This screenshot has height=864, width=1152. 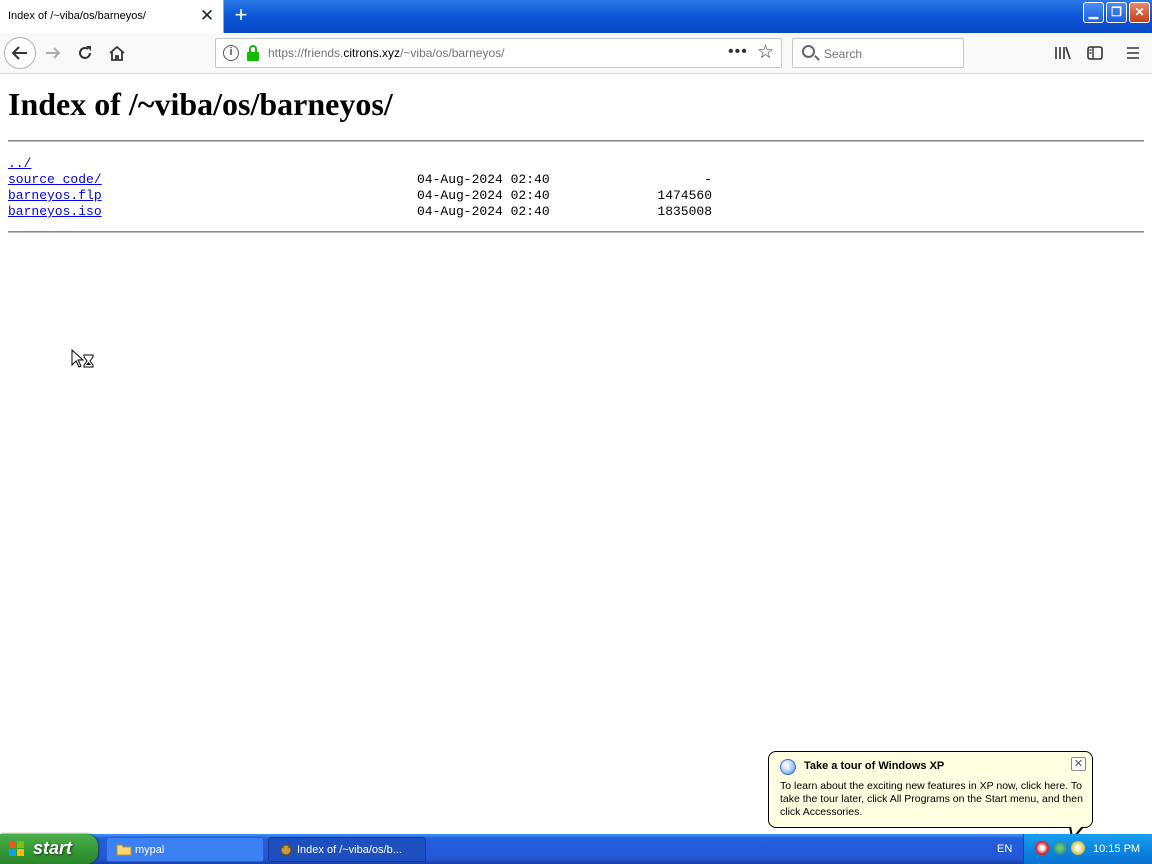 I want to click on mypal-browser-icon, so click(x=286, y=850).